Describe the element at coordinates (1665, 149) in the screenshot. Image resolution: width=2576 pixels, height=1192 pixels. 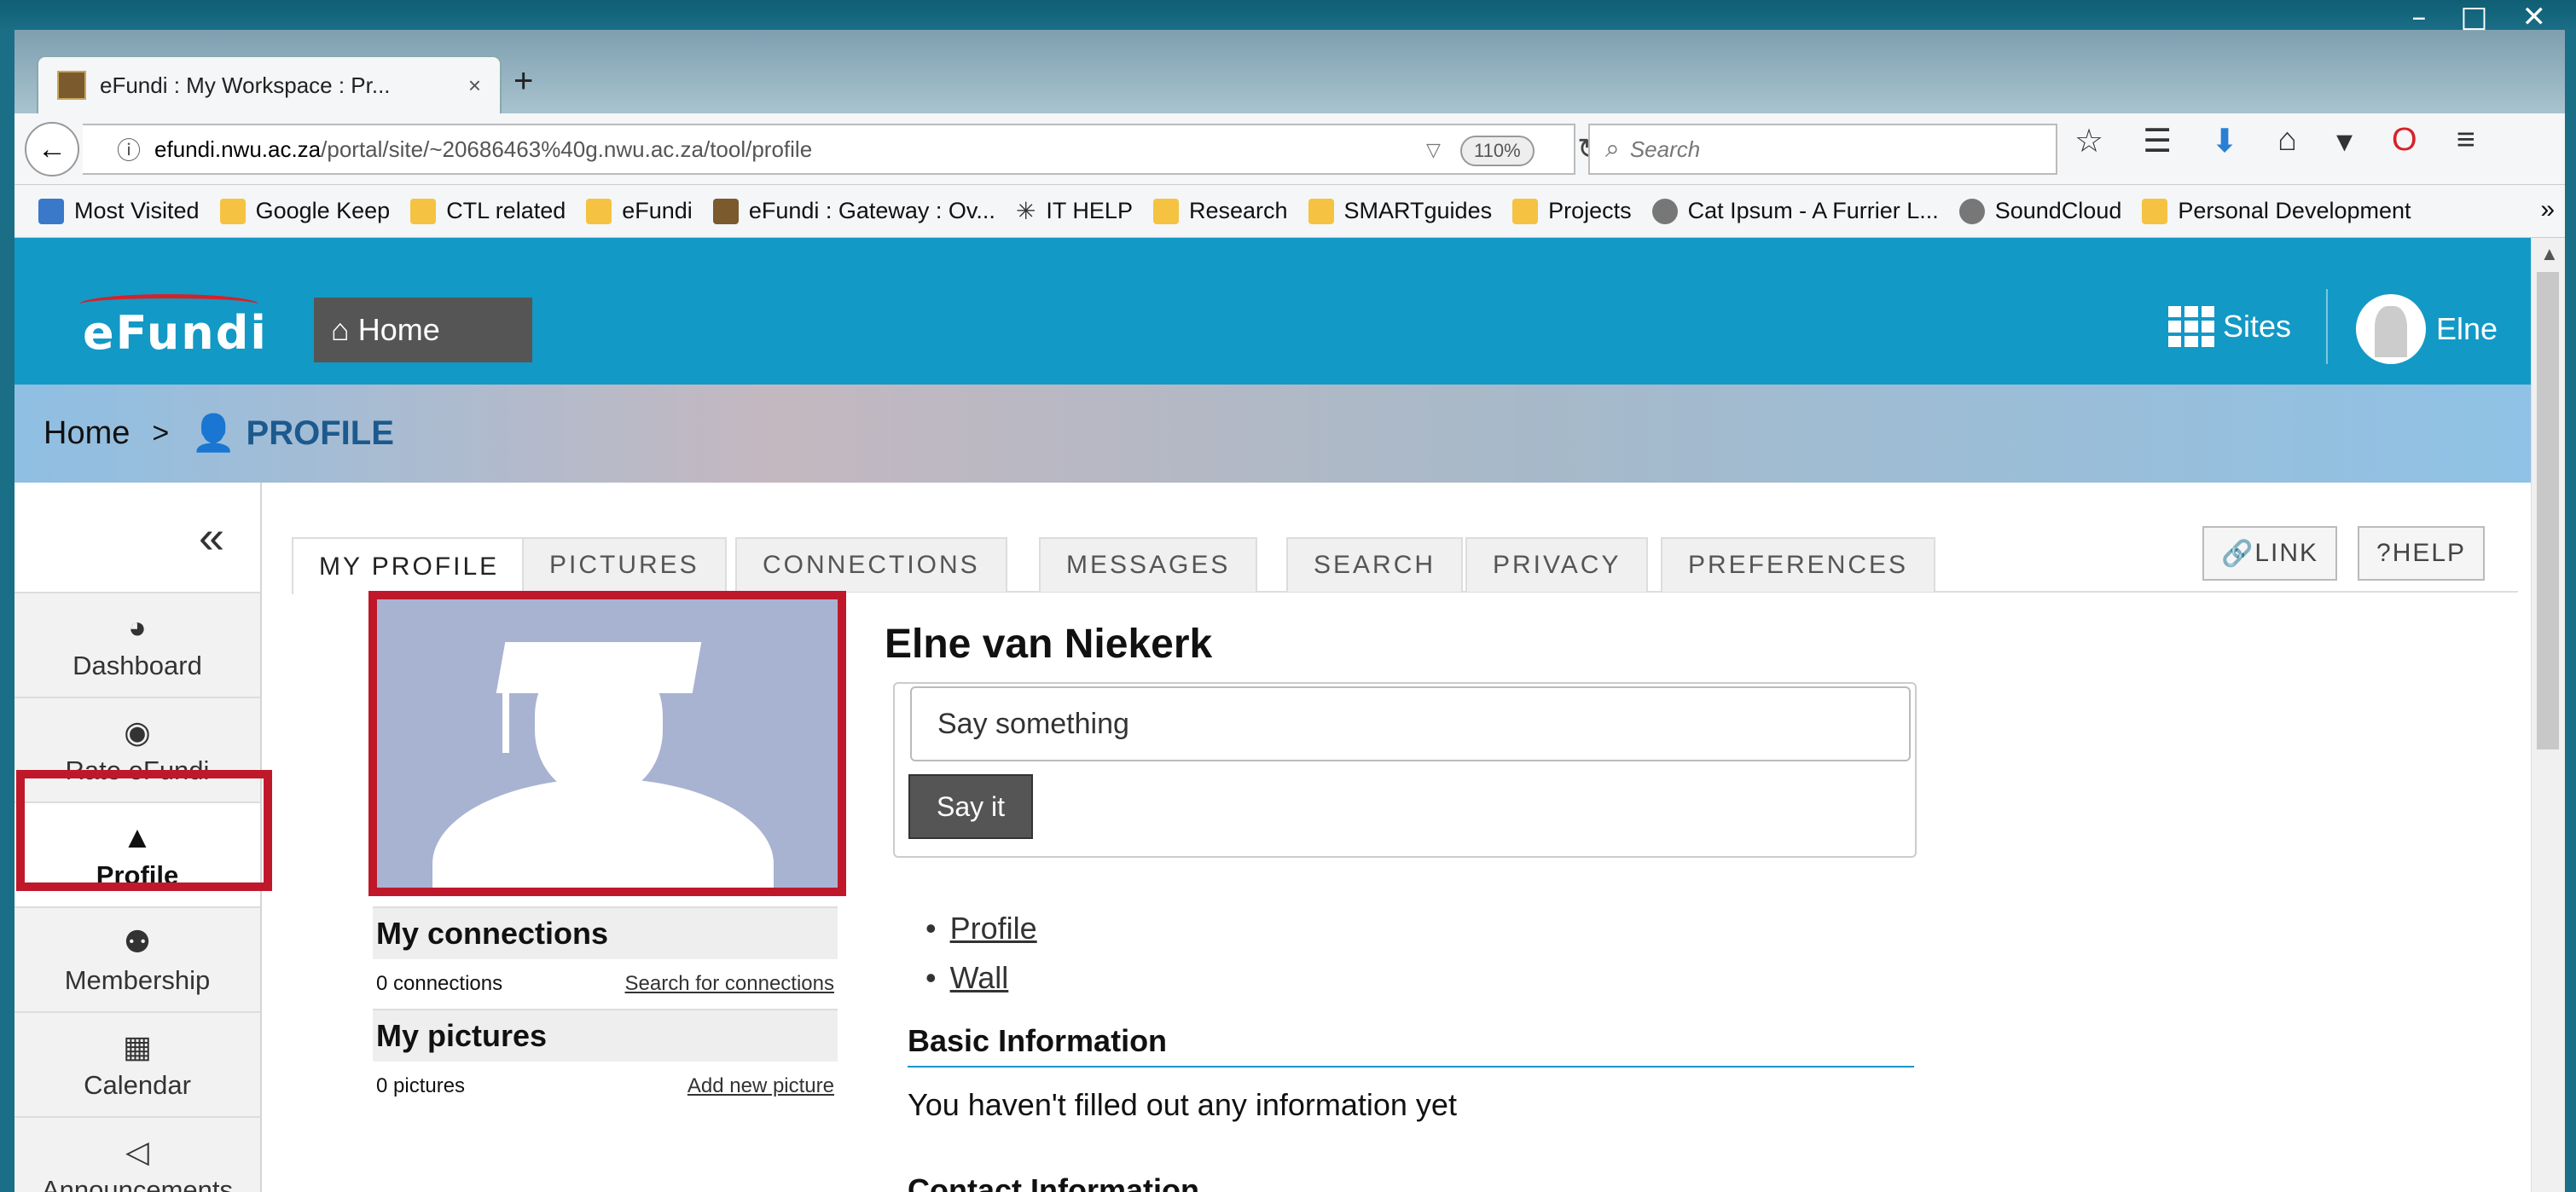
I see `search-placeholder: Search` at that location.